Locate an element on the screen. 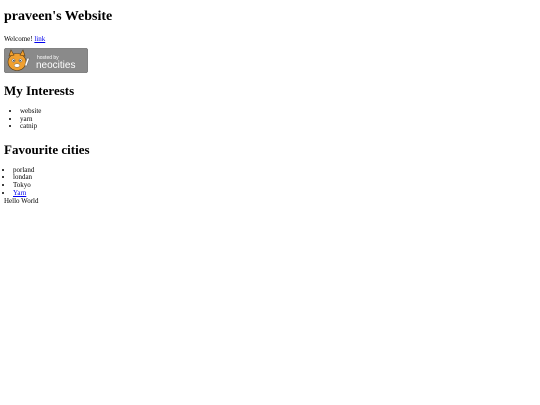  list-item: yarn is located at coordinates (278, 119).